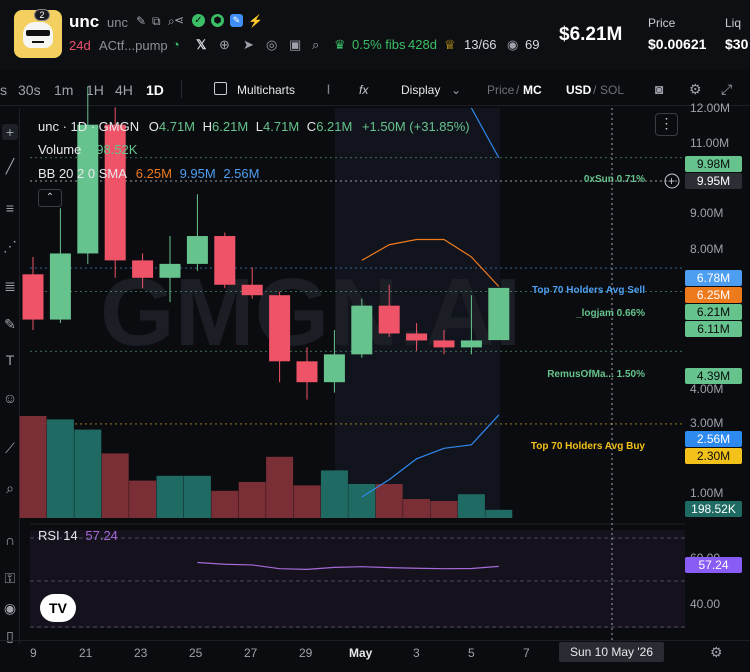 The image size is (750, 672). Describe the element at coordinates (259, 126) in the screenshot. I see `low-label: L` at that location.